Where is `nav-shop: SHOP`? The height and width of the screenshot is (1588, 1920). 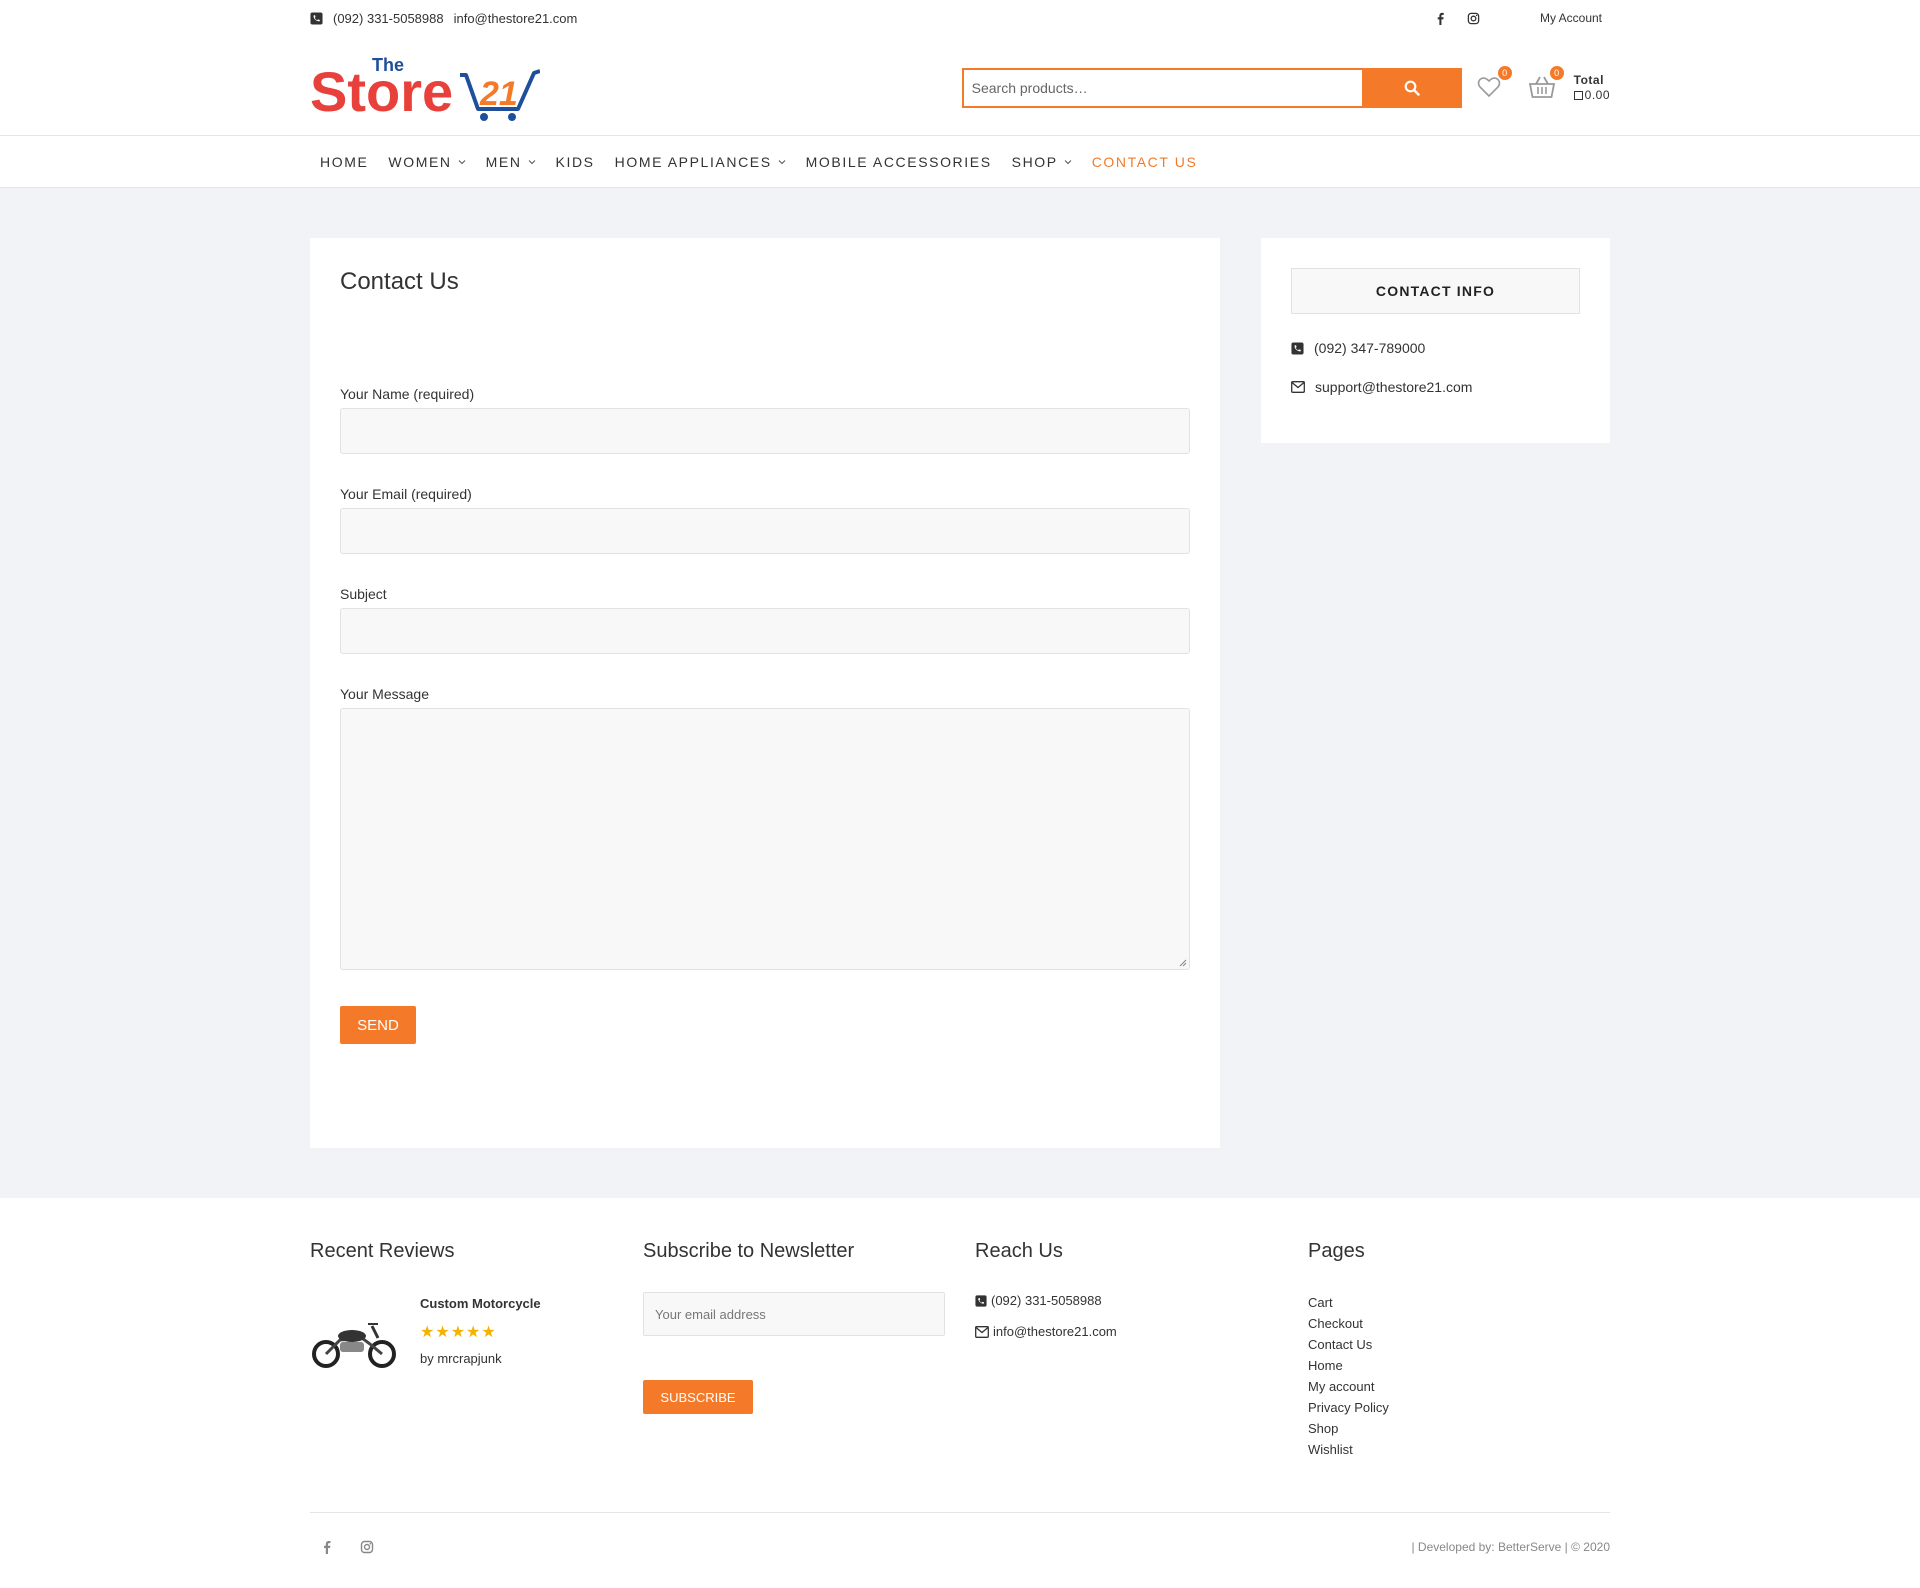 nav-shop: SHOP is located at coordinates (1042, 162).